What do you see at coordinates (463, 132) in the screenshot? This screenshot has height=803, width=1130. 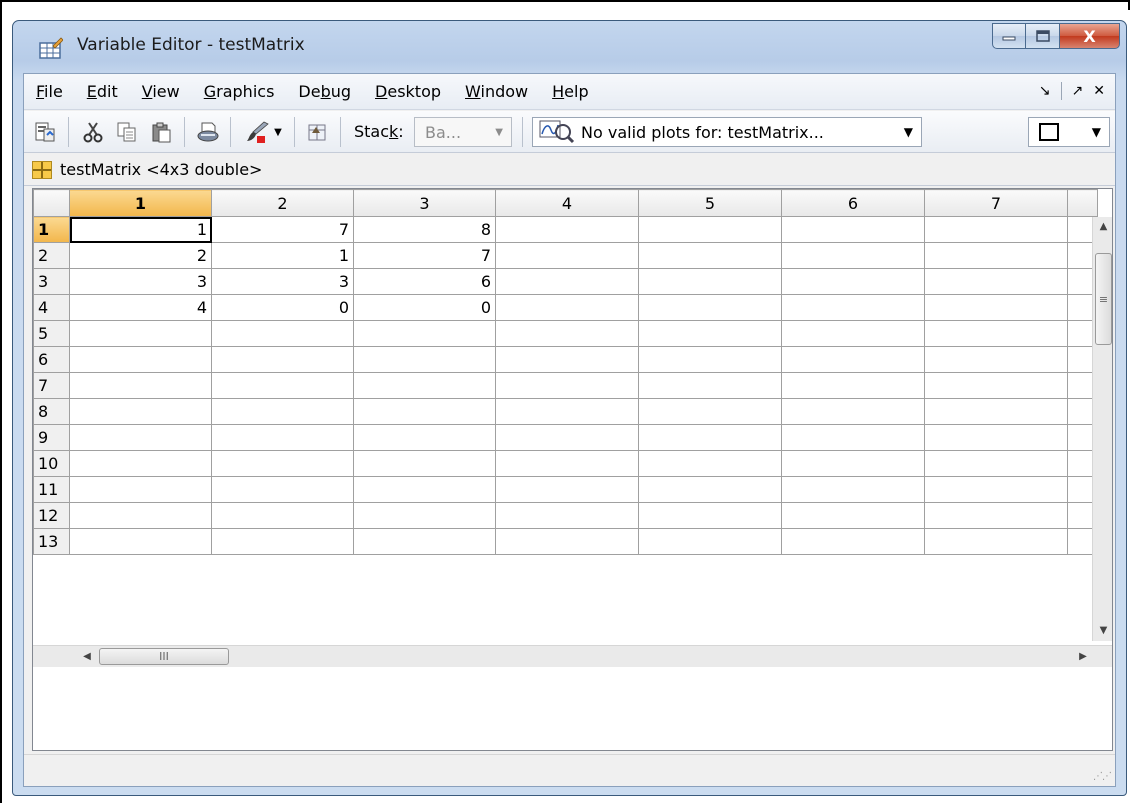 I see `stack-dropdown: Ba... ▼` at bounding box center [463, 132].